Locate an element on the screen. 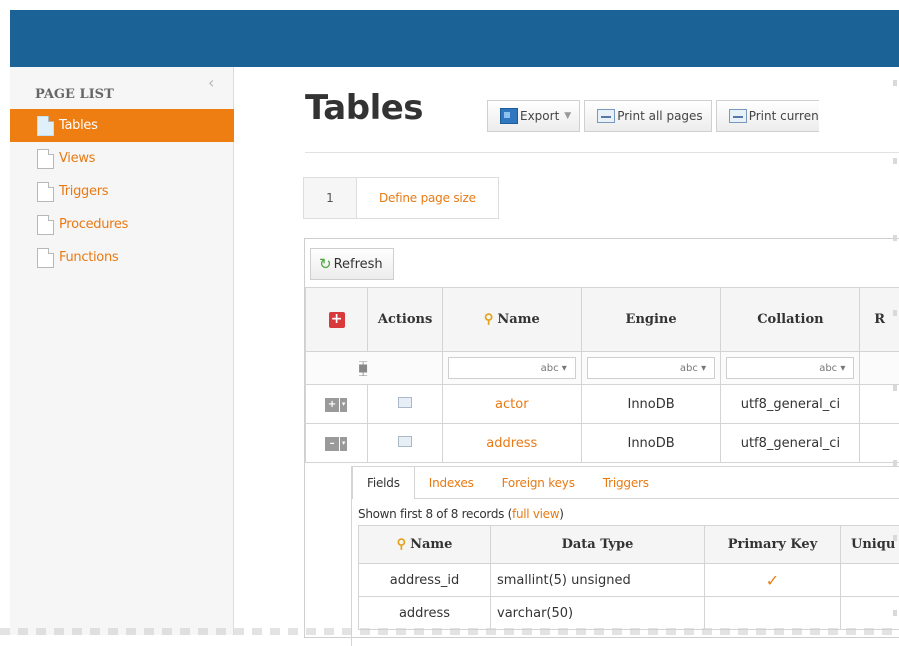  records-summary: Shown first 8 of 8 records (full view) is located at coordinates (461, 514).